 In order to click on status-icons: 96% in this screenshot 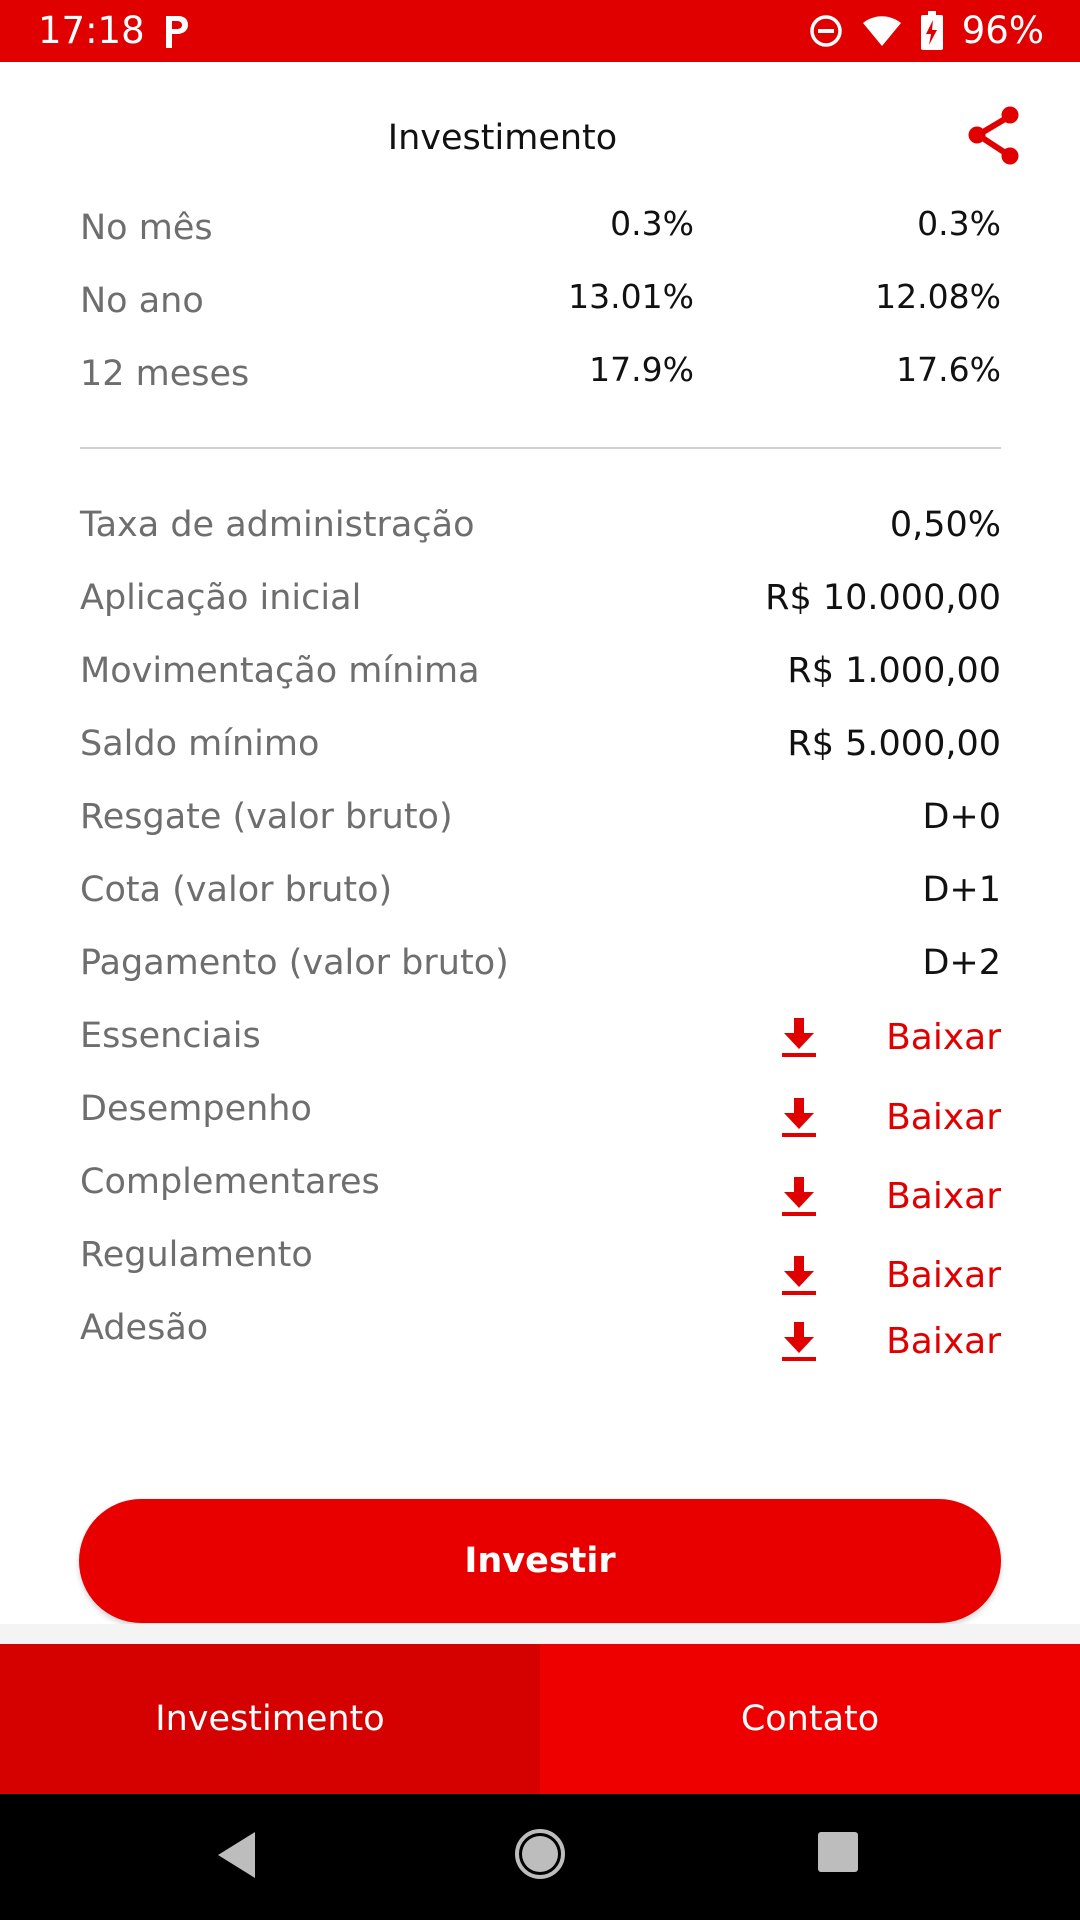, I will do `click(926, 31)`.